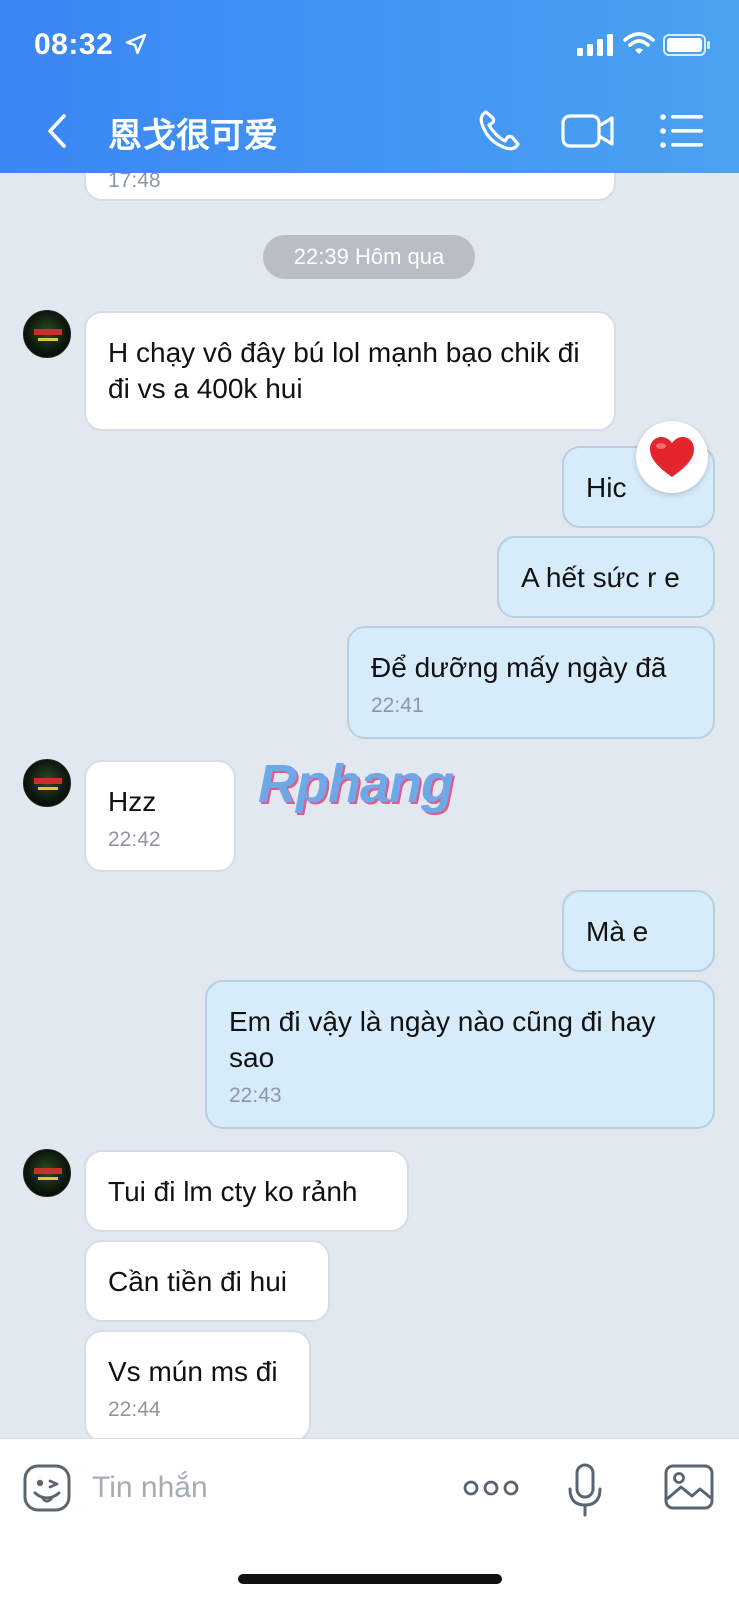 The height and width of the screenshot is (1600, 739). What do you see at coordinates (132, 801) in the screenshot?
I see `message-text: Hzz` at bounding box center [132, 801].